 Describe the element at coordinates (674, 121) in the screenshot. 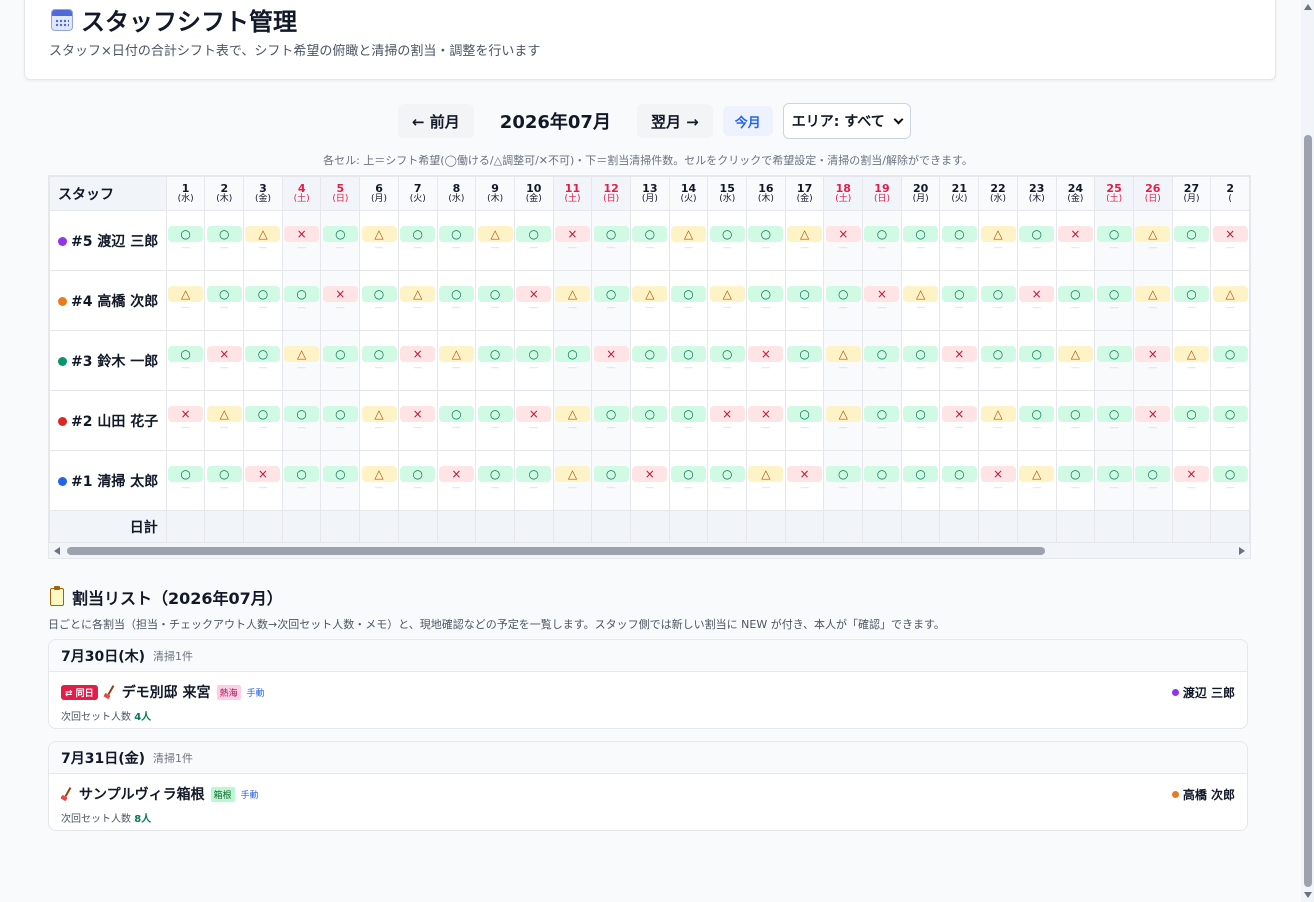

I see `next-month-button: 翌月 →` at that location.